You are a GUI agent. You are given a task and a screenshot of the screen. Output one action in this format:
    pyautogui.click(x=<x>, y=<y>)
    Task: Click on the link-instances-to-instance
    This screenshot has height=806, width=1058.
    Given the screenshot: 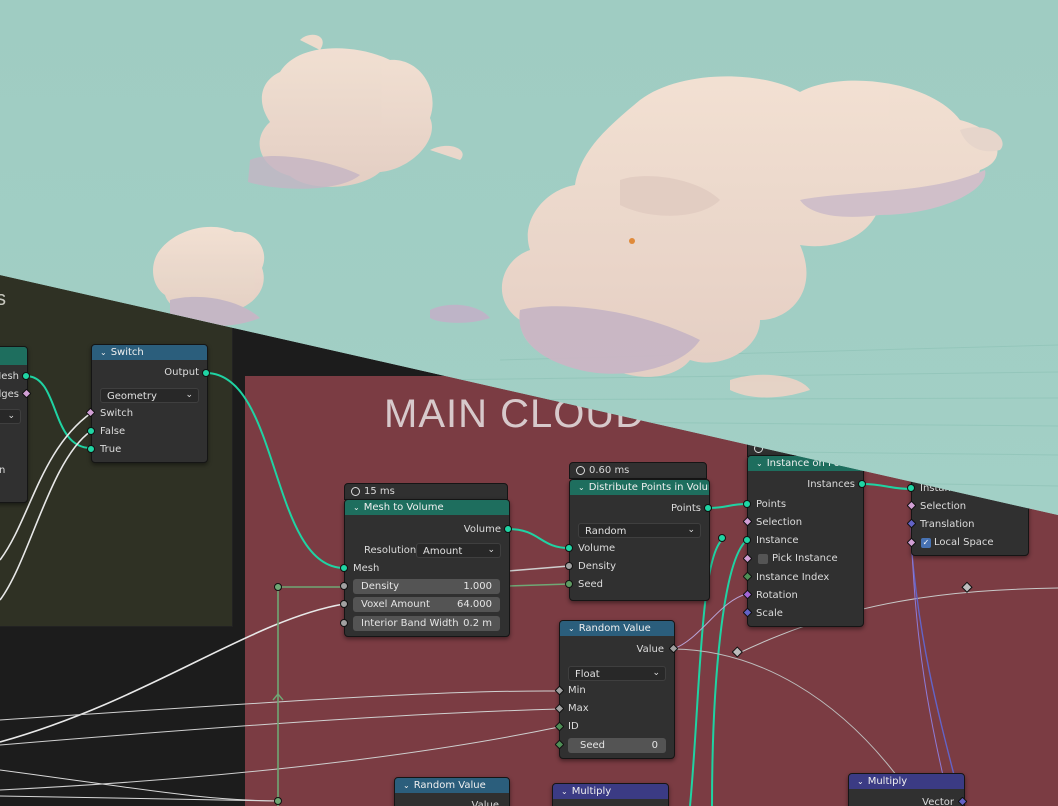 What is the action you would take?
    pyautogui.click(x=886, y=486)
    